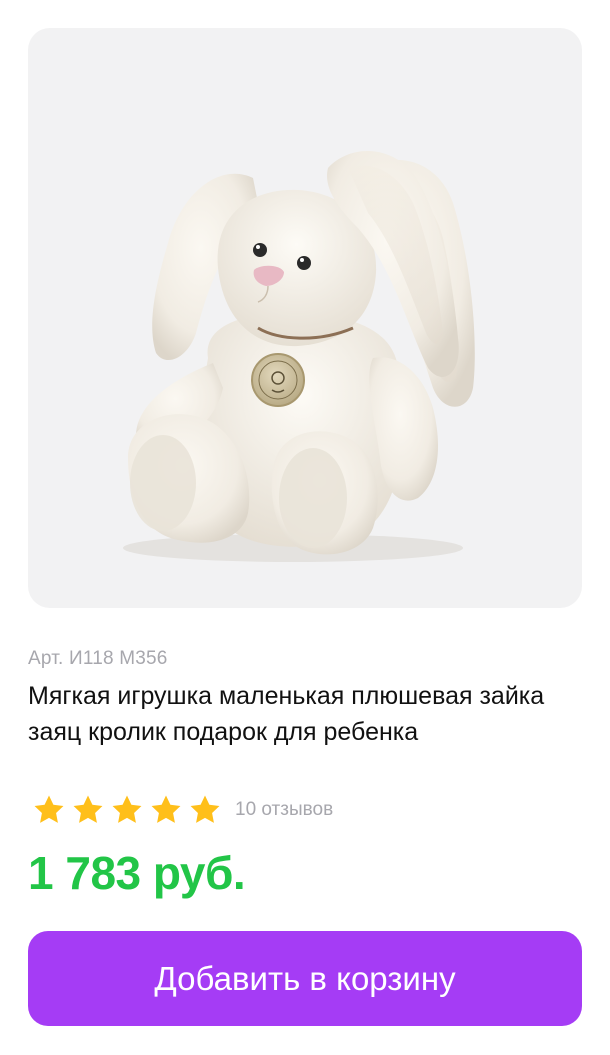  I want to click on reviews-count-link: 10 отзывов, so click(284, 810).